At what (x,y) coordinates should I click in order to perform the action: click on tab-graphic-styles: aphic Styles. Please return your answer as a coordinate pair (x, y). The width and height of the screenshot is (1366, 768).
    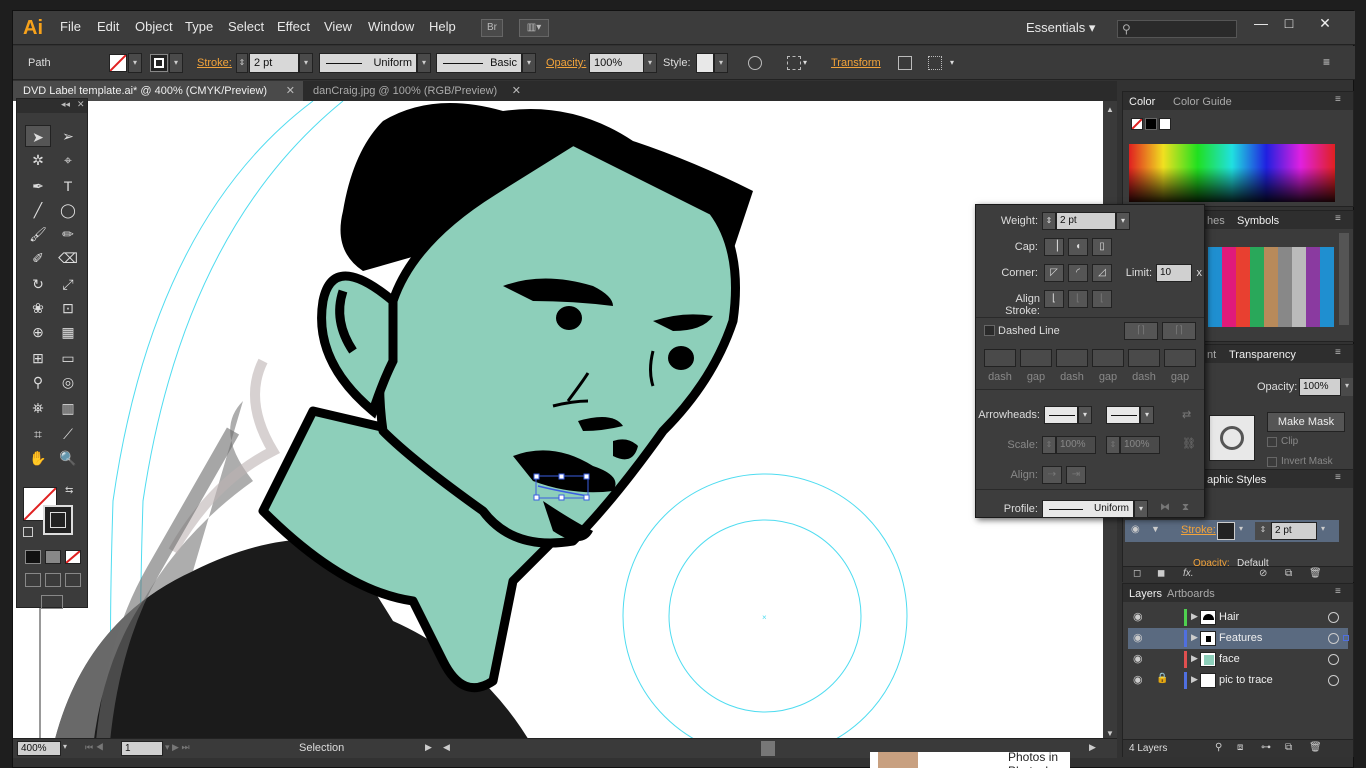
    Looking at the image, I should click on (1236, 480).